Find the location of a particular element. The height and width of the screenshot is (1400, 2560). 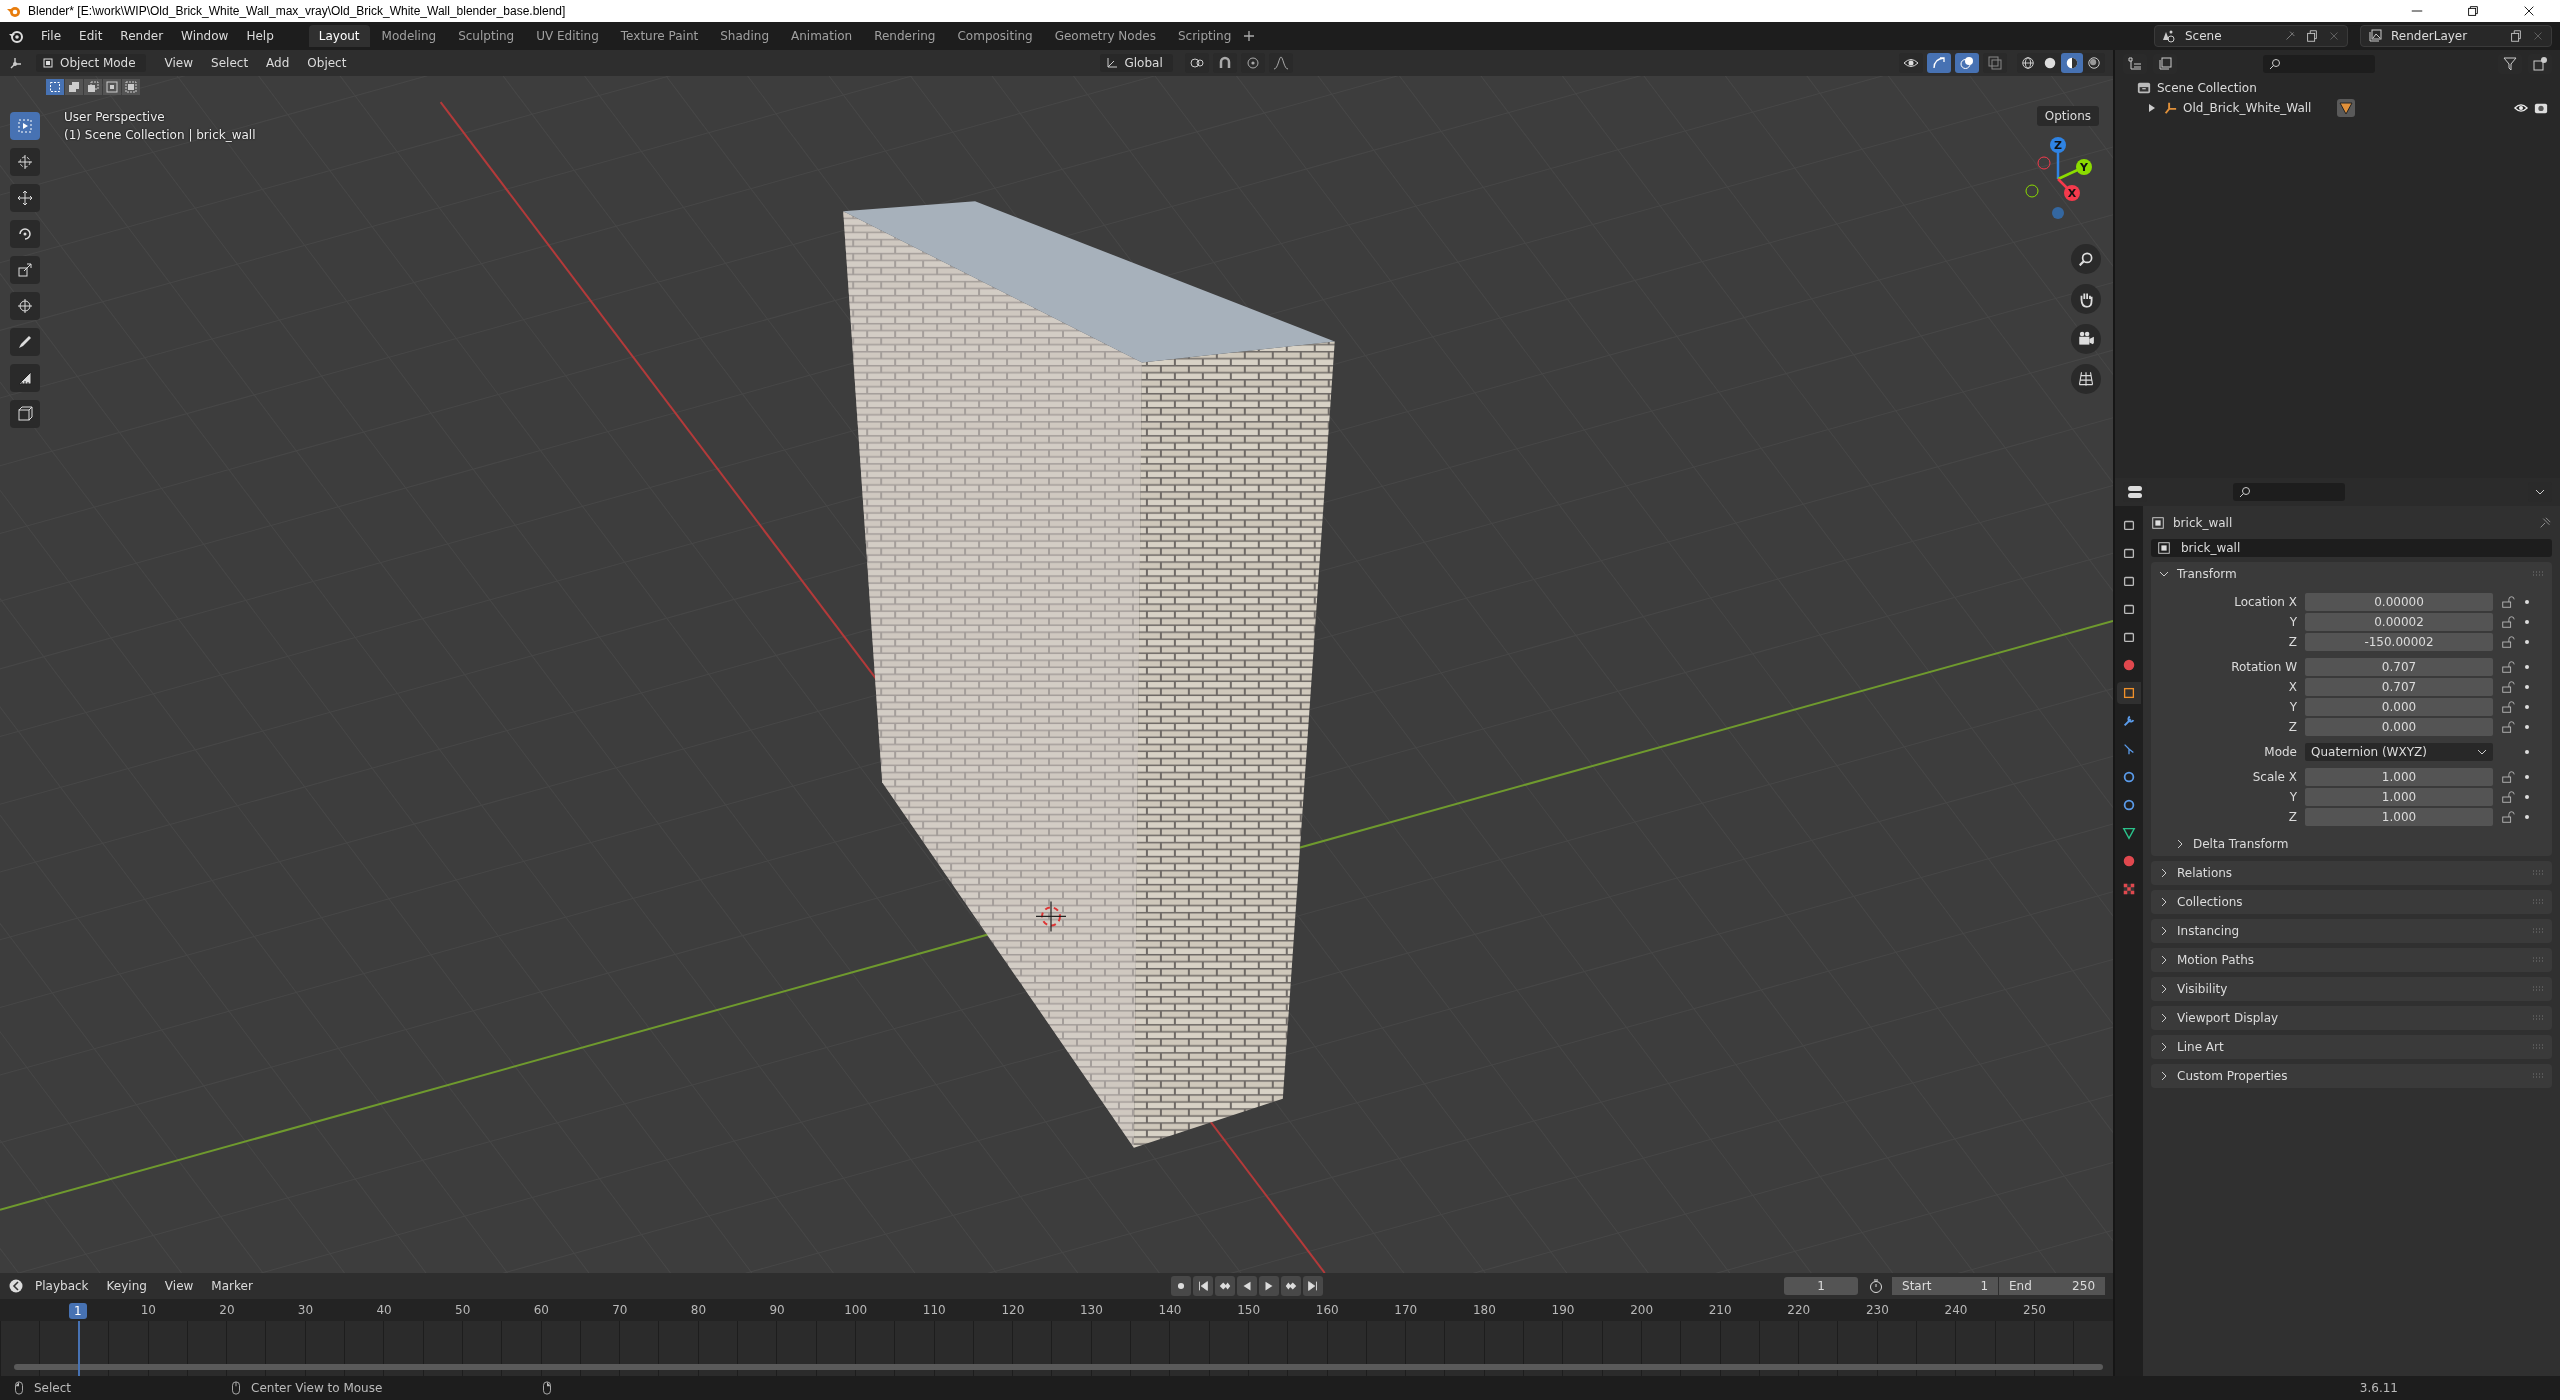

workspace-tab: Modeling is located at coordinates (409, 36).